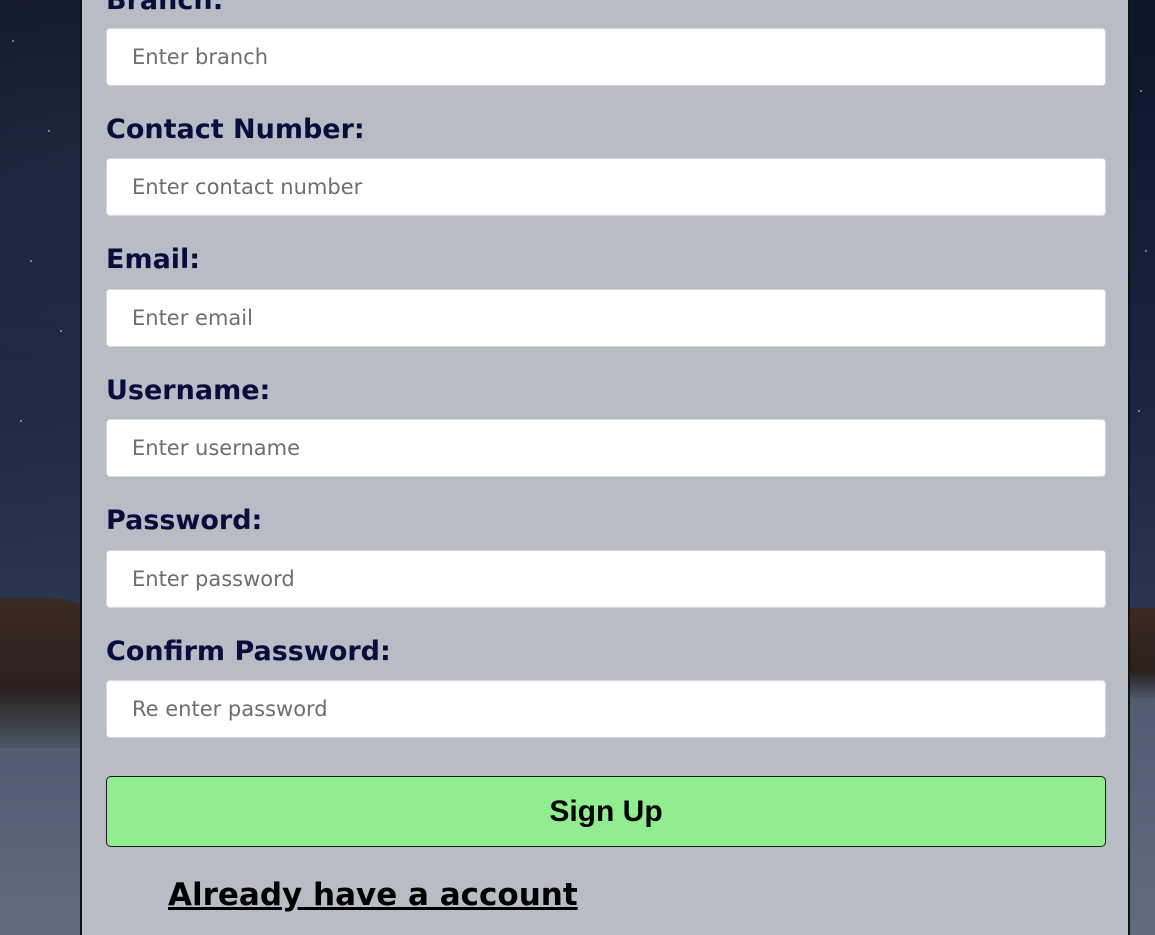 The width and height of the screenshot is (1155, 935). What do you see at coordinates (606, 448) in the screenshot?
I see `username-input` at bounding box center [606, 448].